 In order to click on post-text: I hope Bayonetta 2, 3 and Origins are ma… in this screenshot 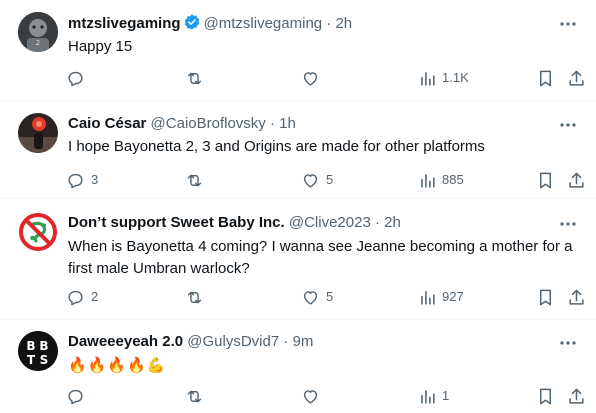, I will do `click(276, 146)`.